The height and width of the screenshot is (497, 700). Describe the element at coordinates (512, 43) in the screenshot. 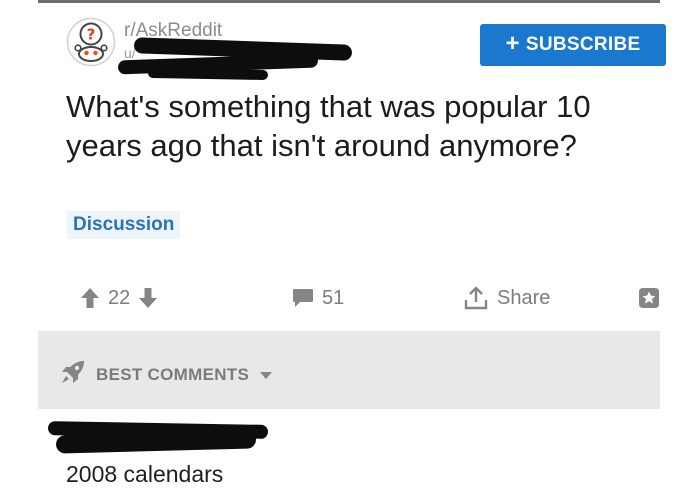

I see `plus-icon: +` at that location.